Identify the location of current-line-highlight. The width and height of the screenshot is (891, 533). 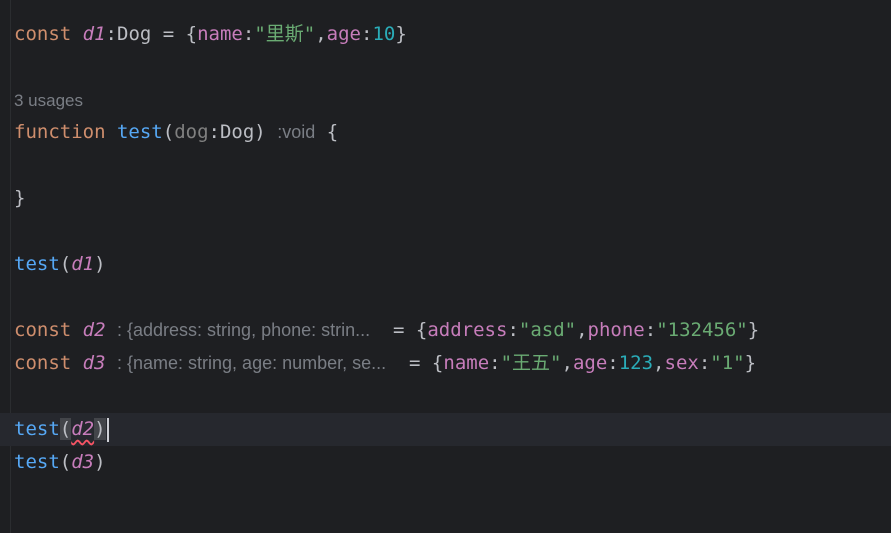
(445, 429).